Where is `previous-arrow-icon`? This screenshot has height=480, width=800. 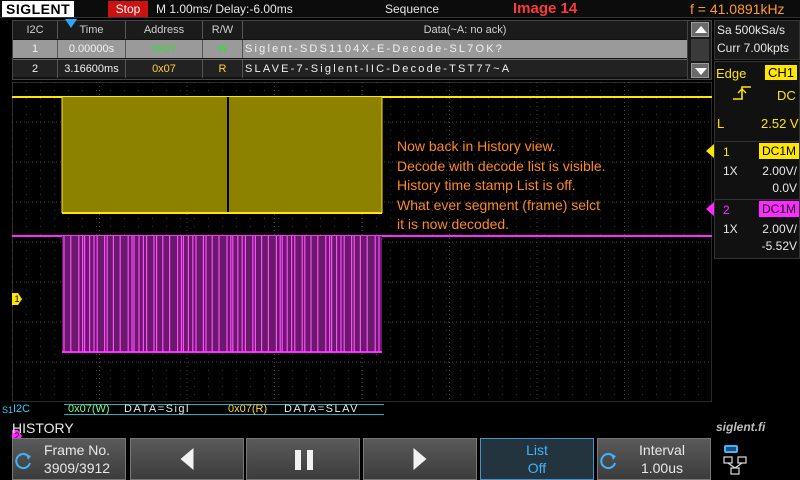 previous-arrow-icon is located at coordinates (187, 459).